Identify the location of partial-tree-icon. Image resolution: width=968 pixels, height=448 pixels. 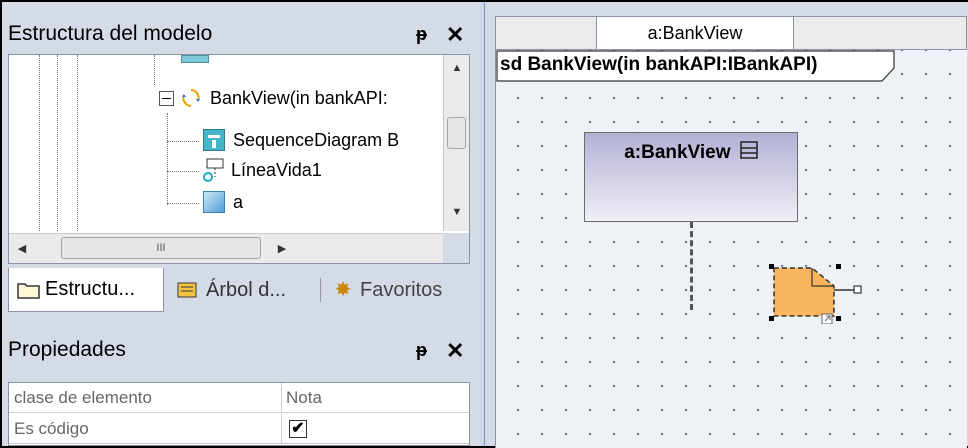
(195, 59).